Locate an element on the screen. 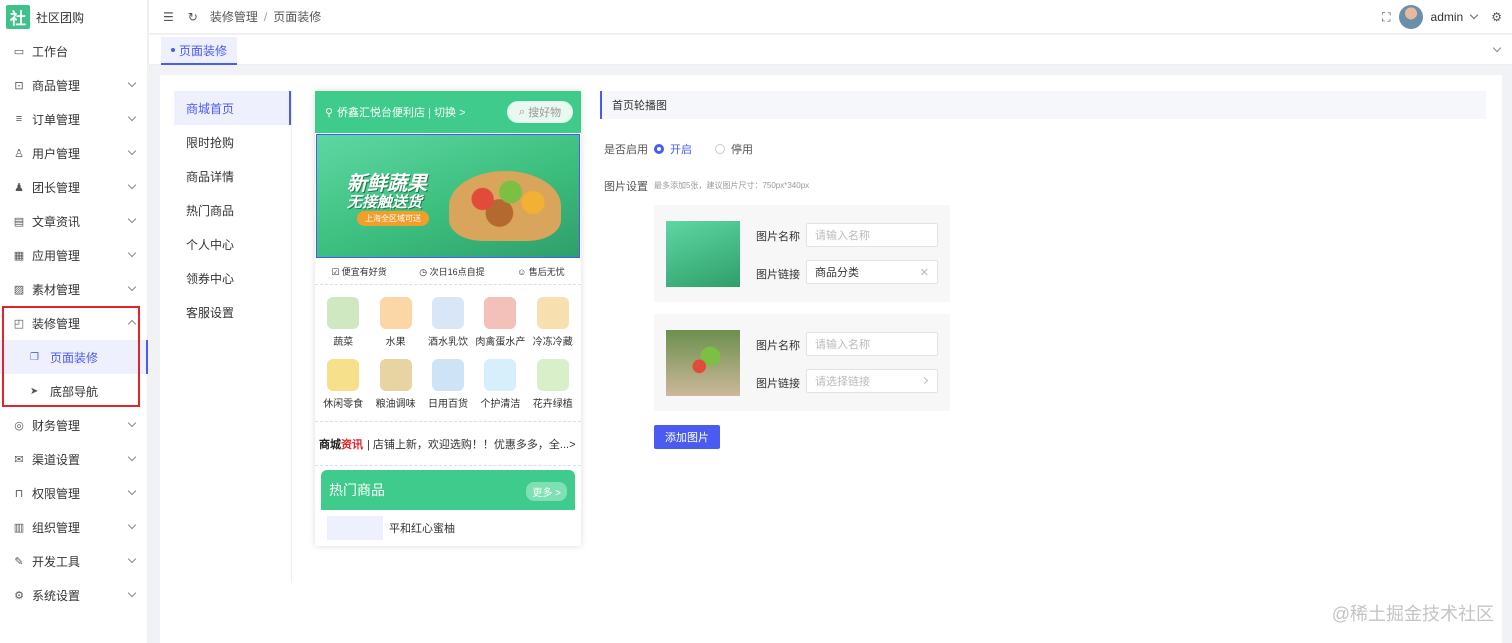 The height and width of the screenshot is (643, 1512). news-brand: 商城 is located at coordinates (330, 444).